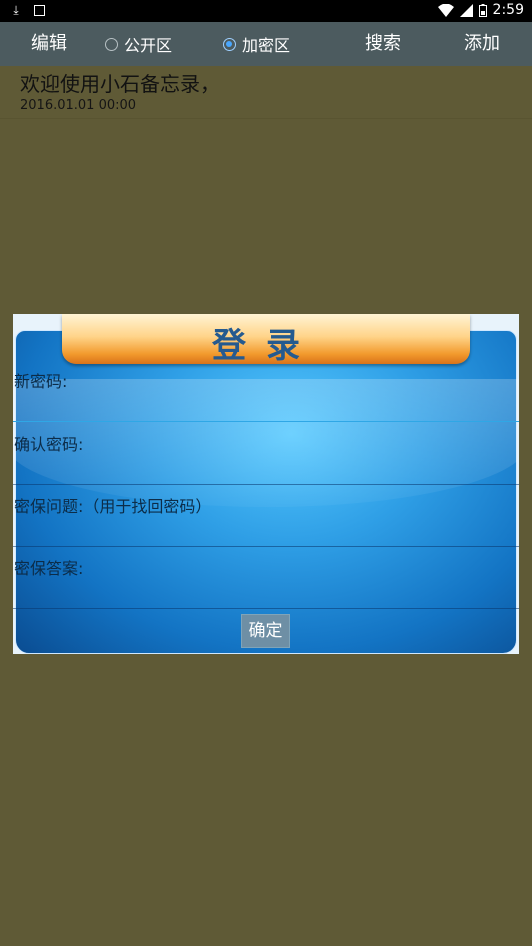 The image size is (532, 946). I want to click on new-password-field: 新密码:, so click(266, 390).